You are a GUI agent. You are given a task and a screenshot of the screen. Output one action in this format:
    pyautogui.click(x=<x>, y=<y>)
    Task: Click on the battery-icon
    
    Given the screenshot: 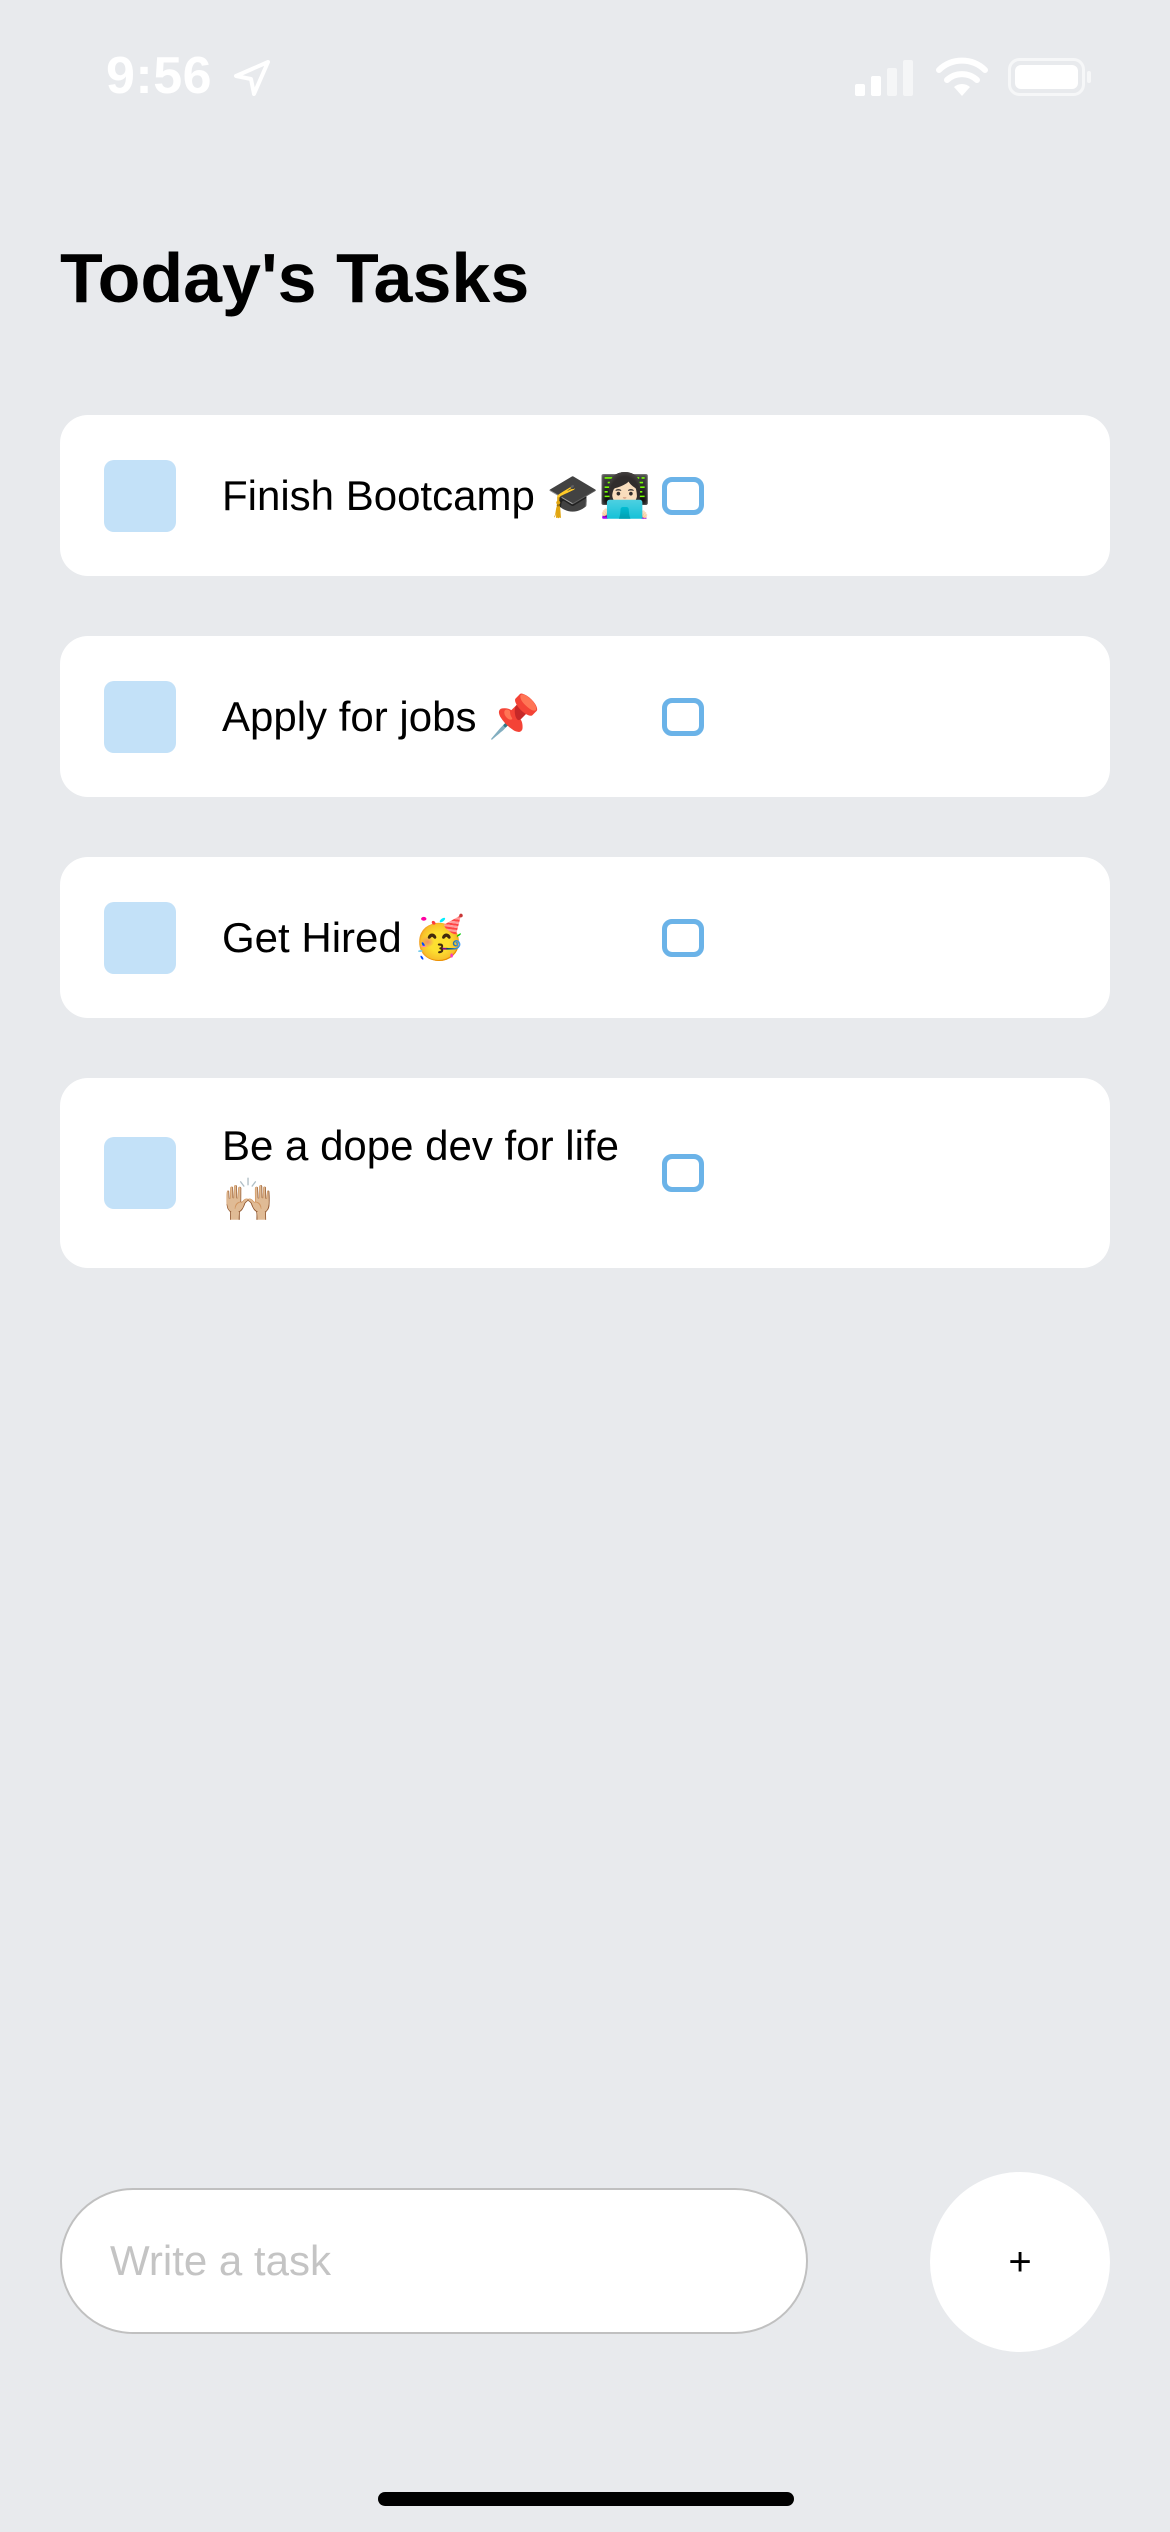 What is the action you would take?
    pyautogui.click(x=1049, y=77)
    